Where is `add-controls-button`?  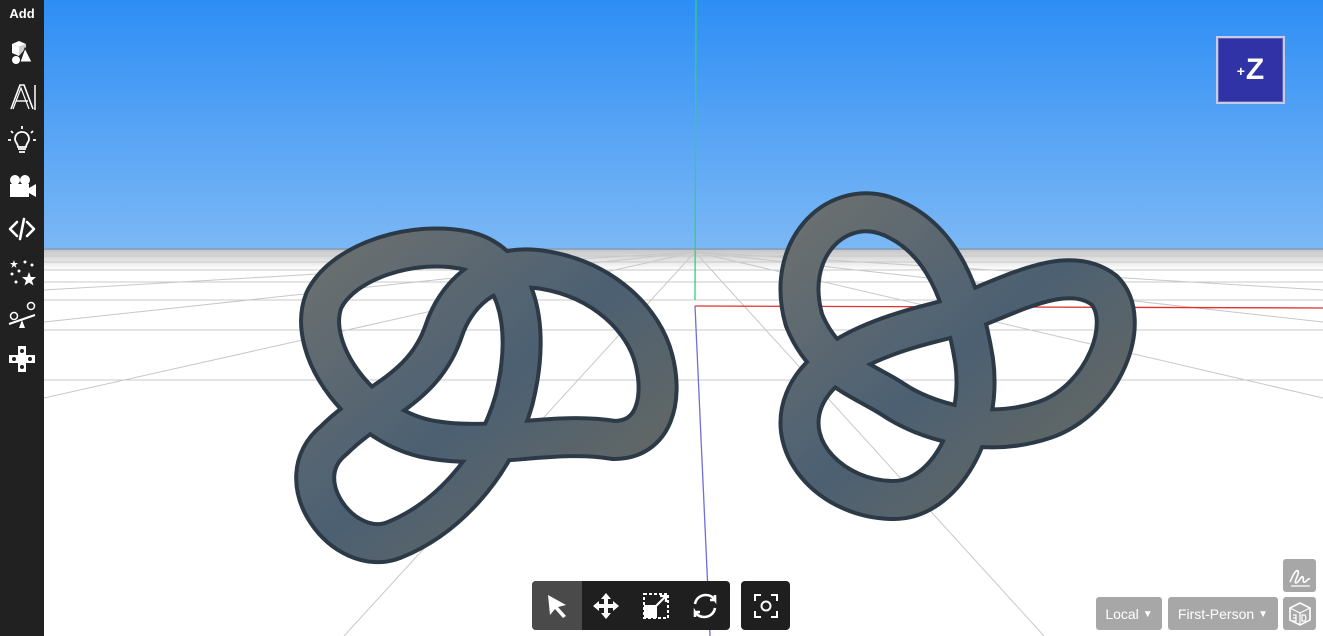
add-controls-button is located at coordinates (22, 359).